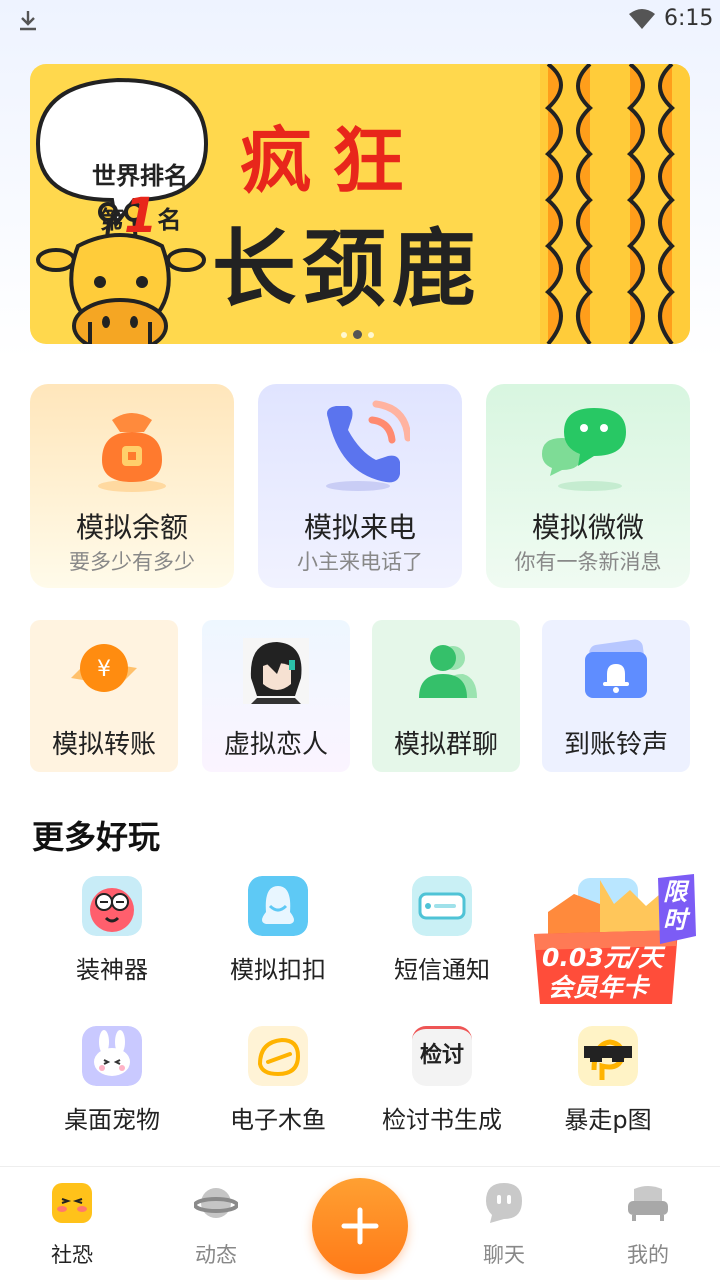 Image resolution: width=720 pixels, height=1280 pixels. Describe the element at coordinates (357, 333) in the screenshot. I see `carousel-indicator` at that location.